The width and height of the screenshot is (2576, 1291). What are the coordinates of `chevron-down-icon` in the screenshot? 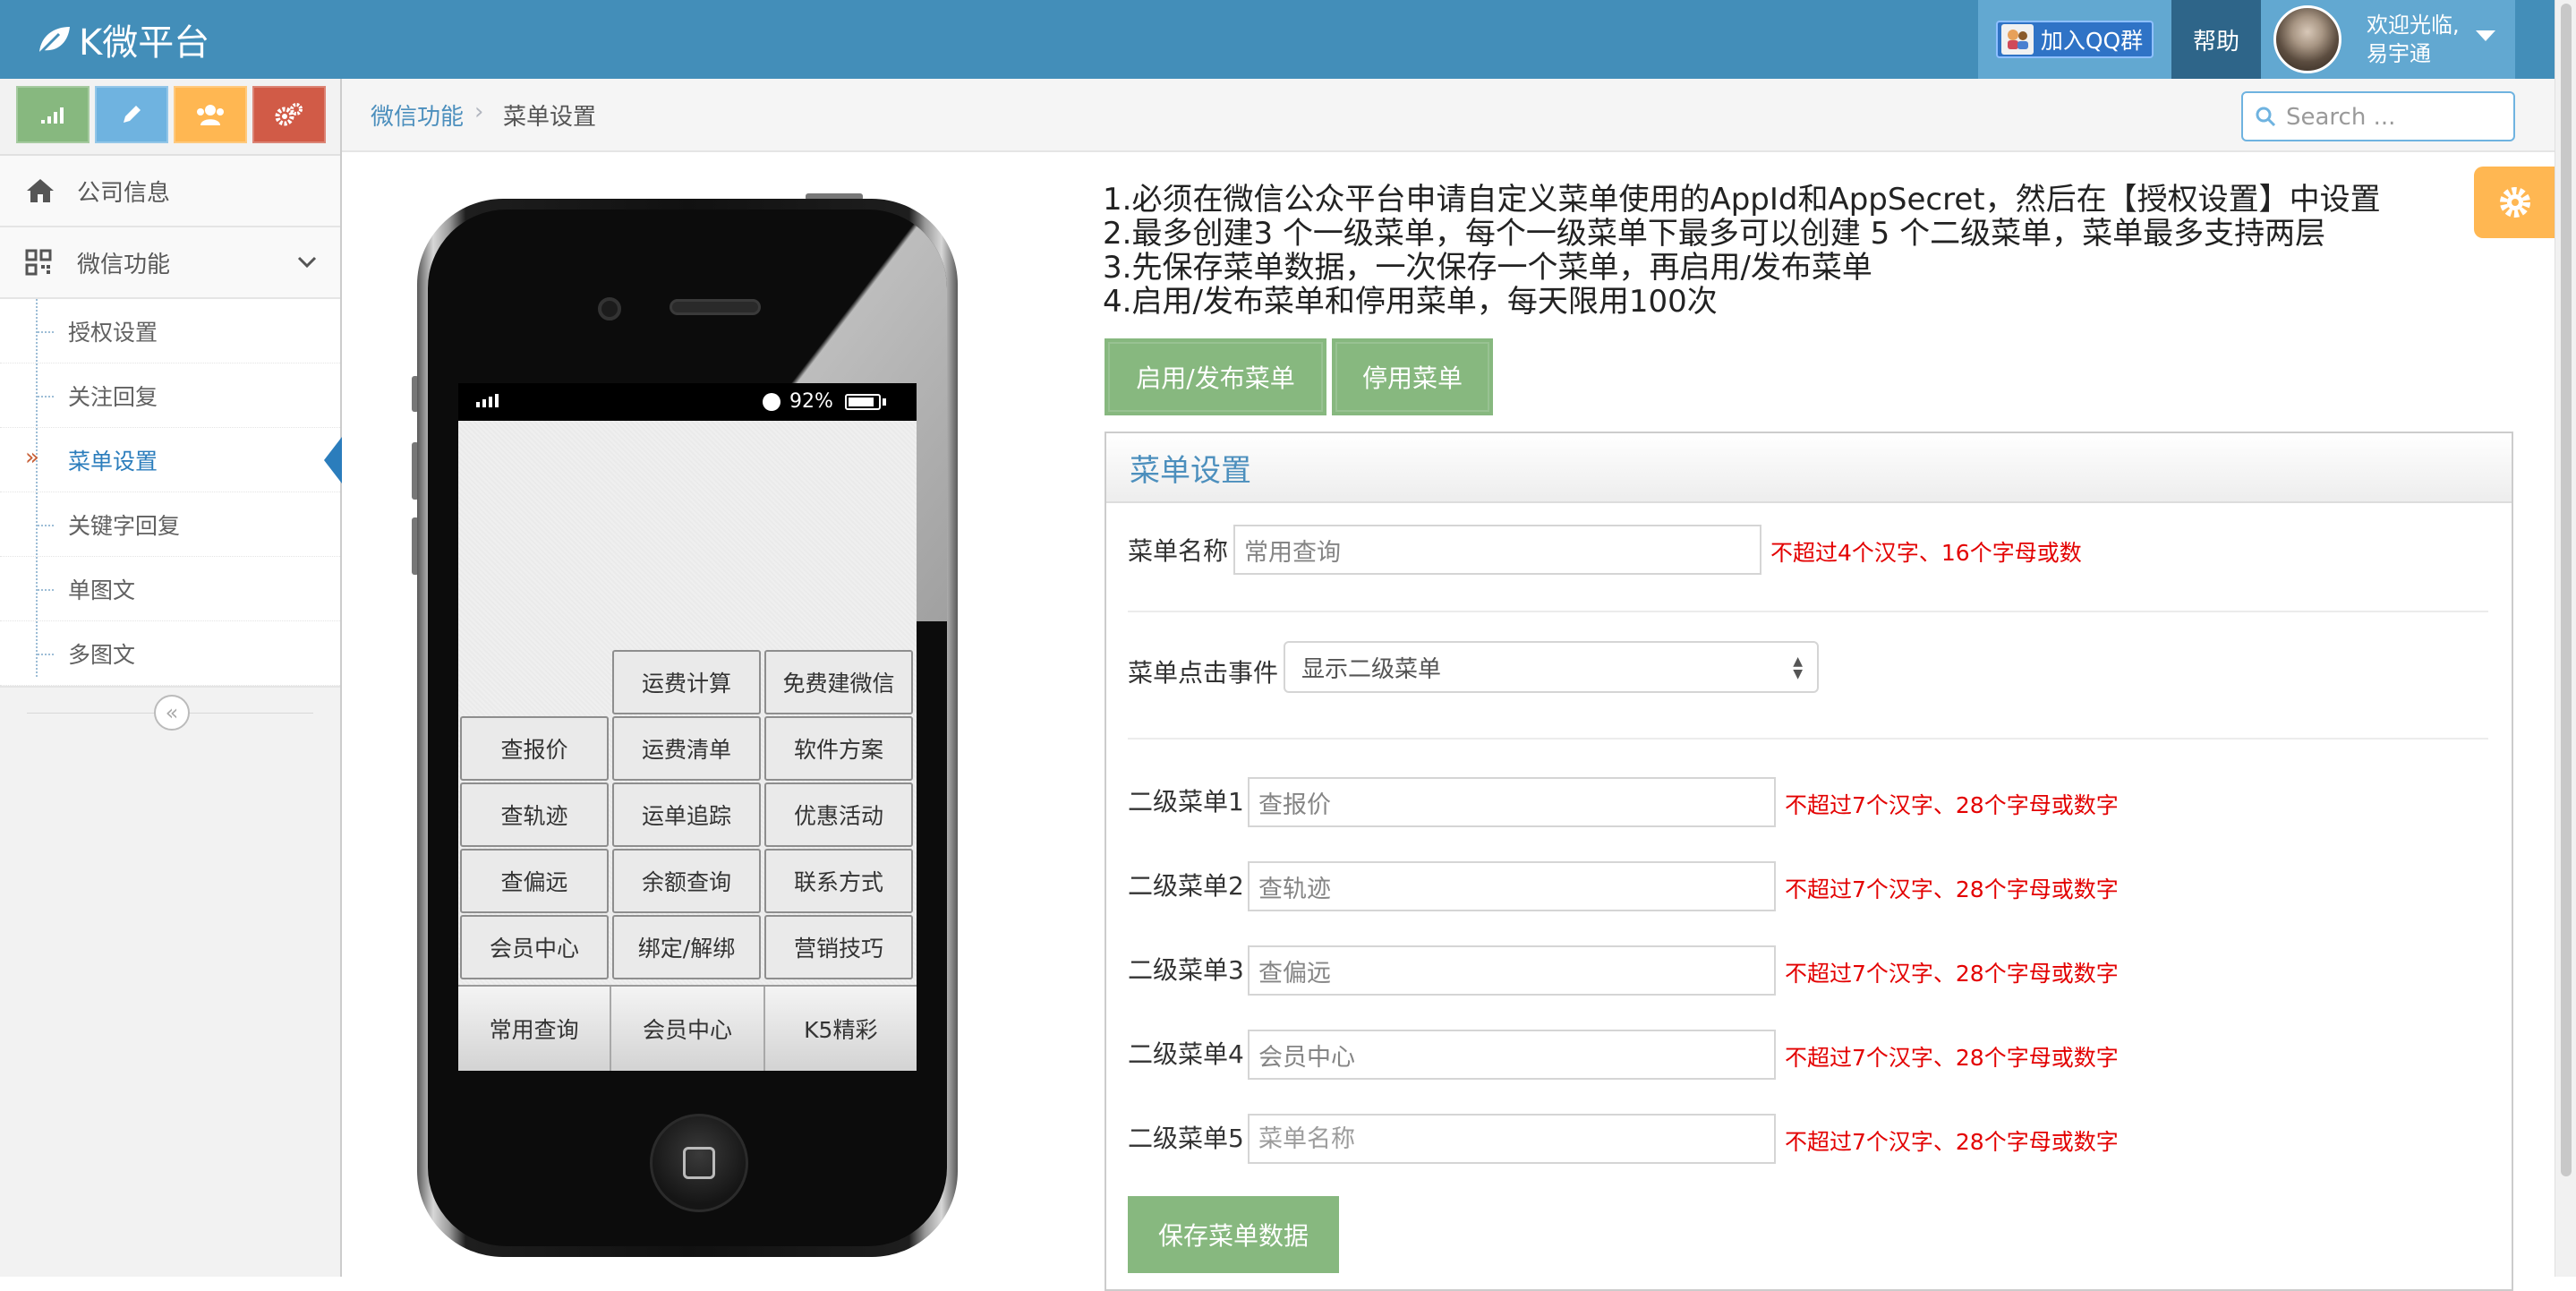 It's located at (307, 265).